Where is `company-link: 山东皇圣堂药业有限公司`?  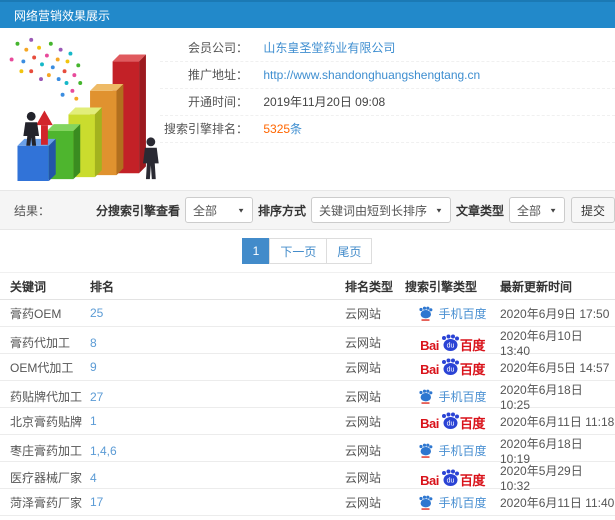 company-link: 山东皇圣堂药业有限公司 is located at coordinates (329, 48).